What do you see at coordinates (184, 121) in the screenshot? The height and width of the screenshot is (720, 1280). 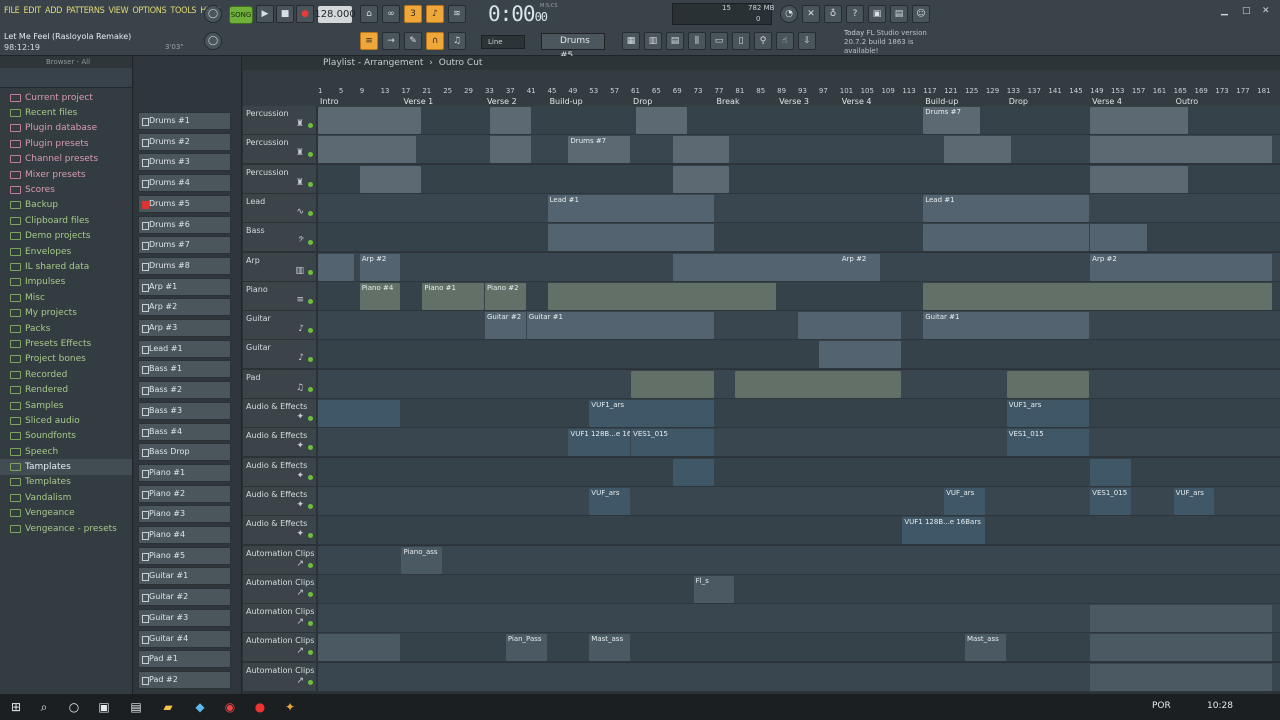 I see `picker-item: Drums #1` at bounding box center [184, 121].